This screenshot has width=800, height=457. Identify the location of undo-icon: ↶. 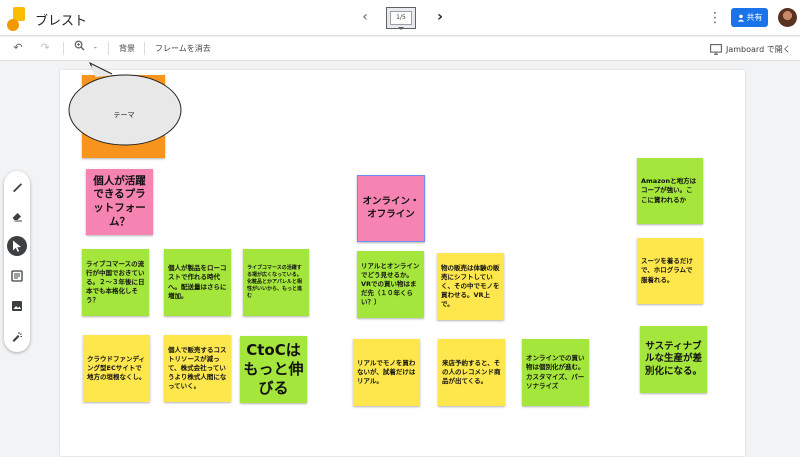
(18, 48).